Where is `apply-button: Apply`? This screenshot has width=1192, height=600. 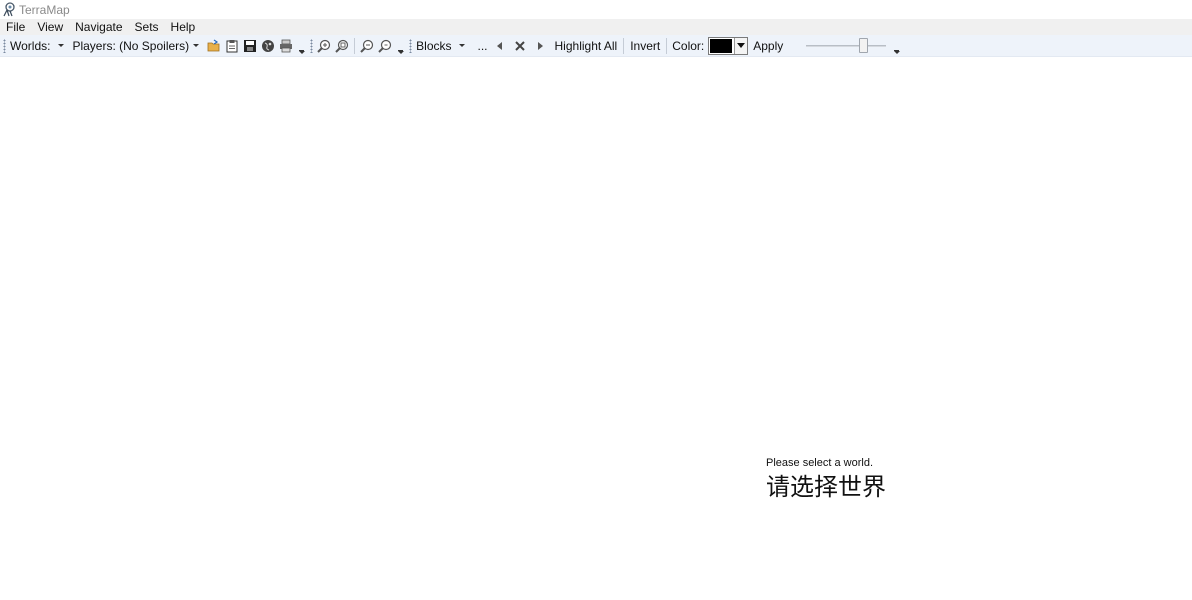 apply-button: Apply is located at coordinates (768, 46).